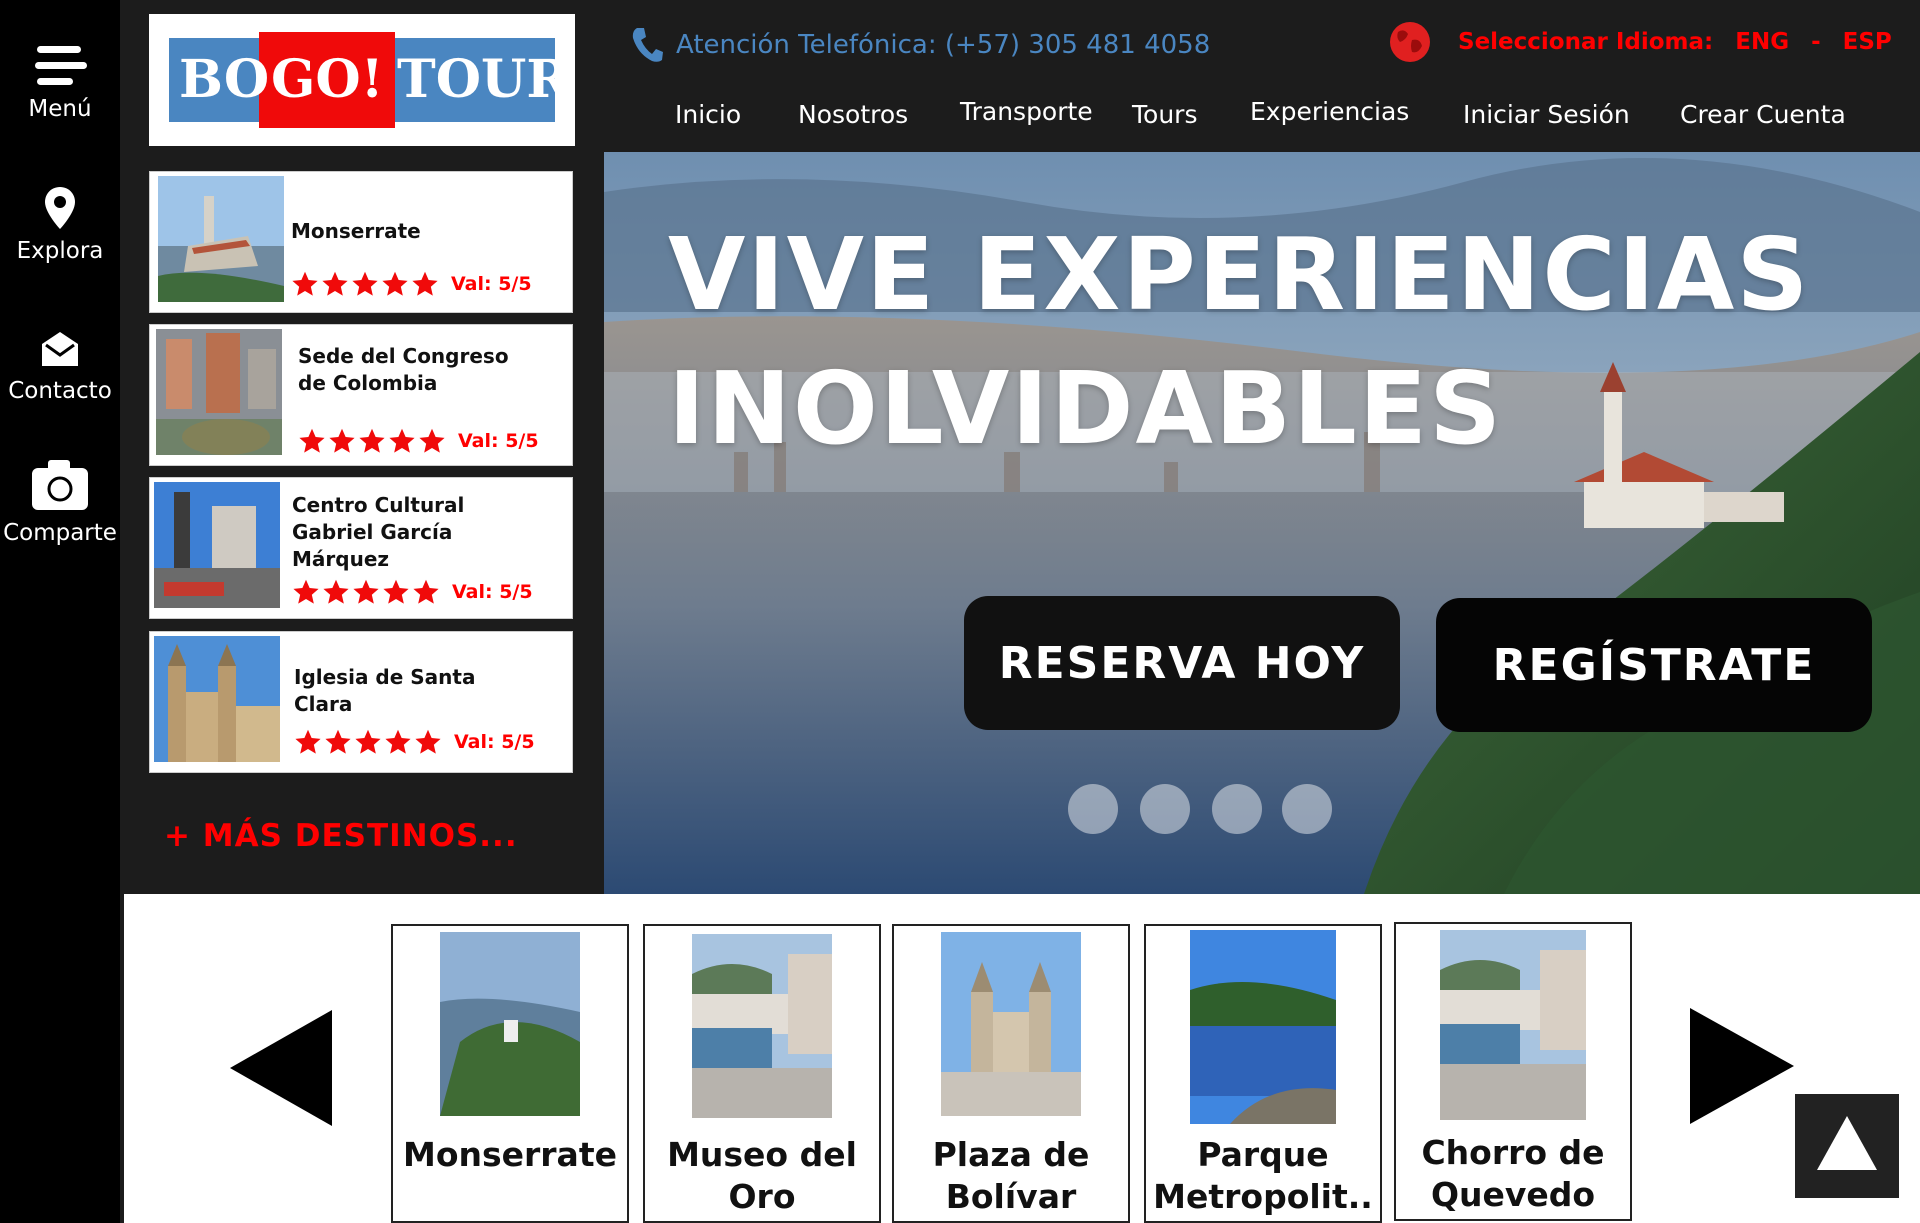 This screenshot has height=1223, width=1920. I want to click on rail-explora-label: Explora, so click(60, 251).